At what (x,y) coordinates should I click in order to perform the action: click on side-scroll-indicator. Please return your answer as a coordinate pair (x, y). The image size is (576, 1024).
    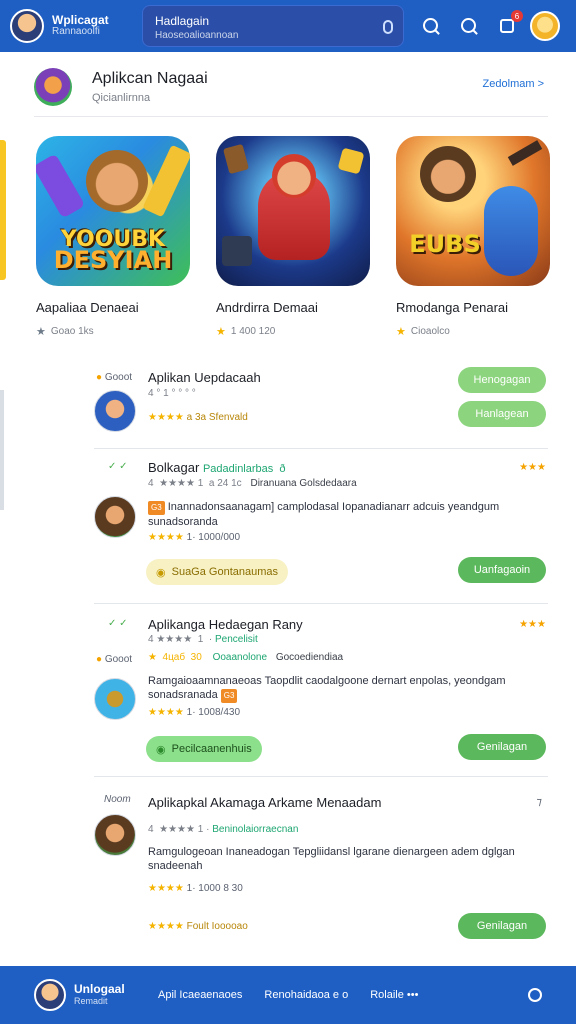
    Looking at the image, I should click on (2, 450).